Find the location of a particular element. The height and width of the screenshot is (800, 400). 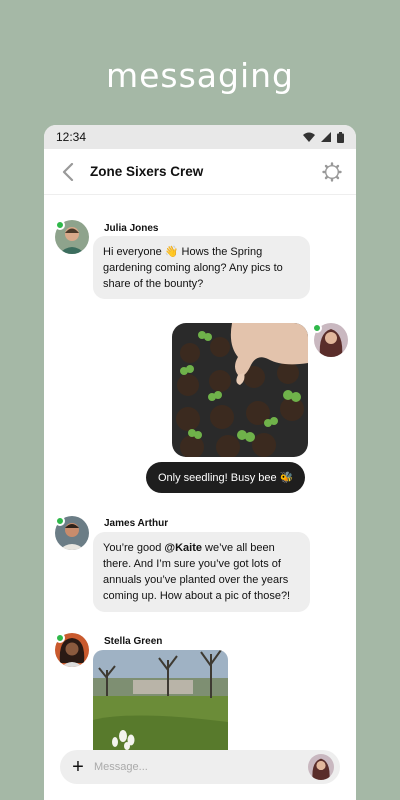

chat-title: Zone Sixers Crew is located at coordinates (147, 171).